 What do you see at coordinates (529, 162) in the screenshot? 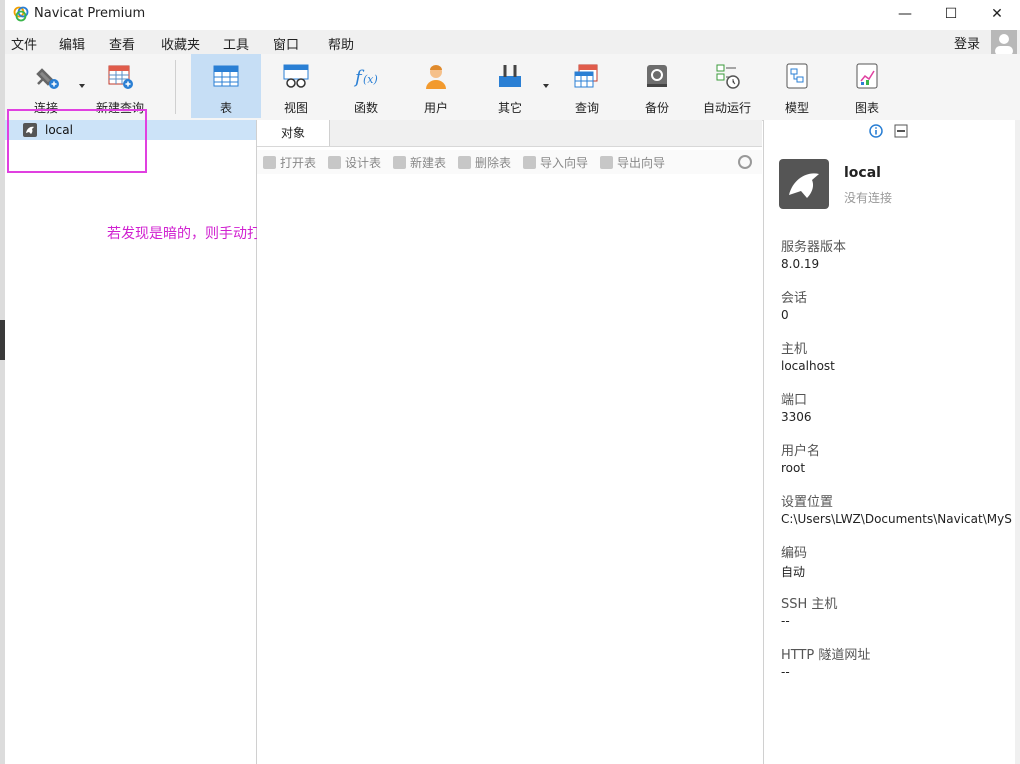
I see `import-wizard-icon` at bounding box center [529, 162].